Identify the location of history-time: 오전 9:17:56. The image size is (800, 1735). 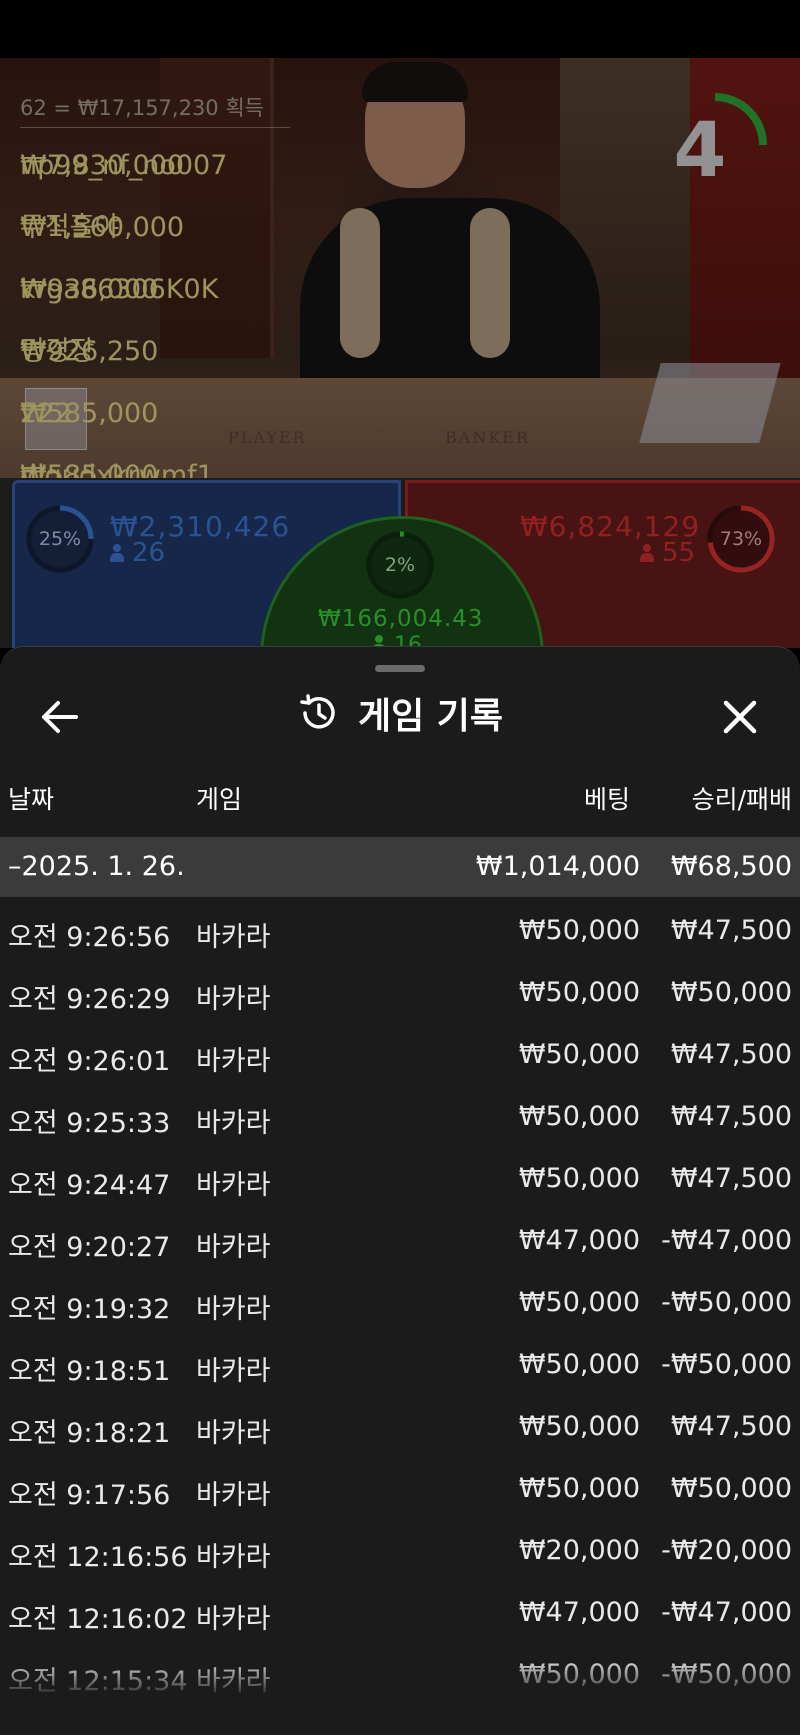
(89, 1495).